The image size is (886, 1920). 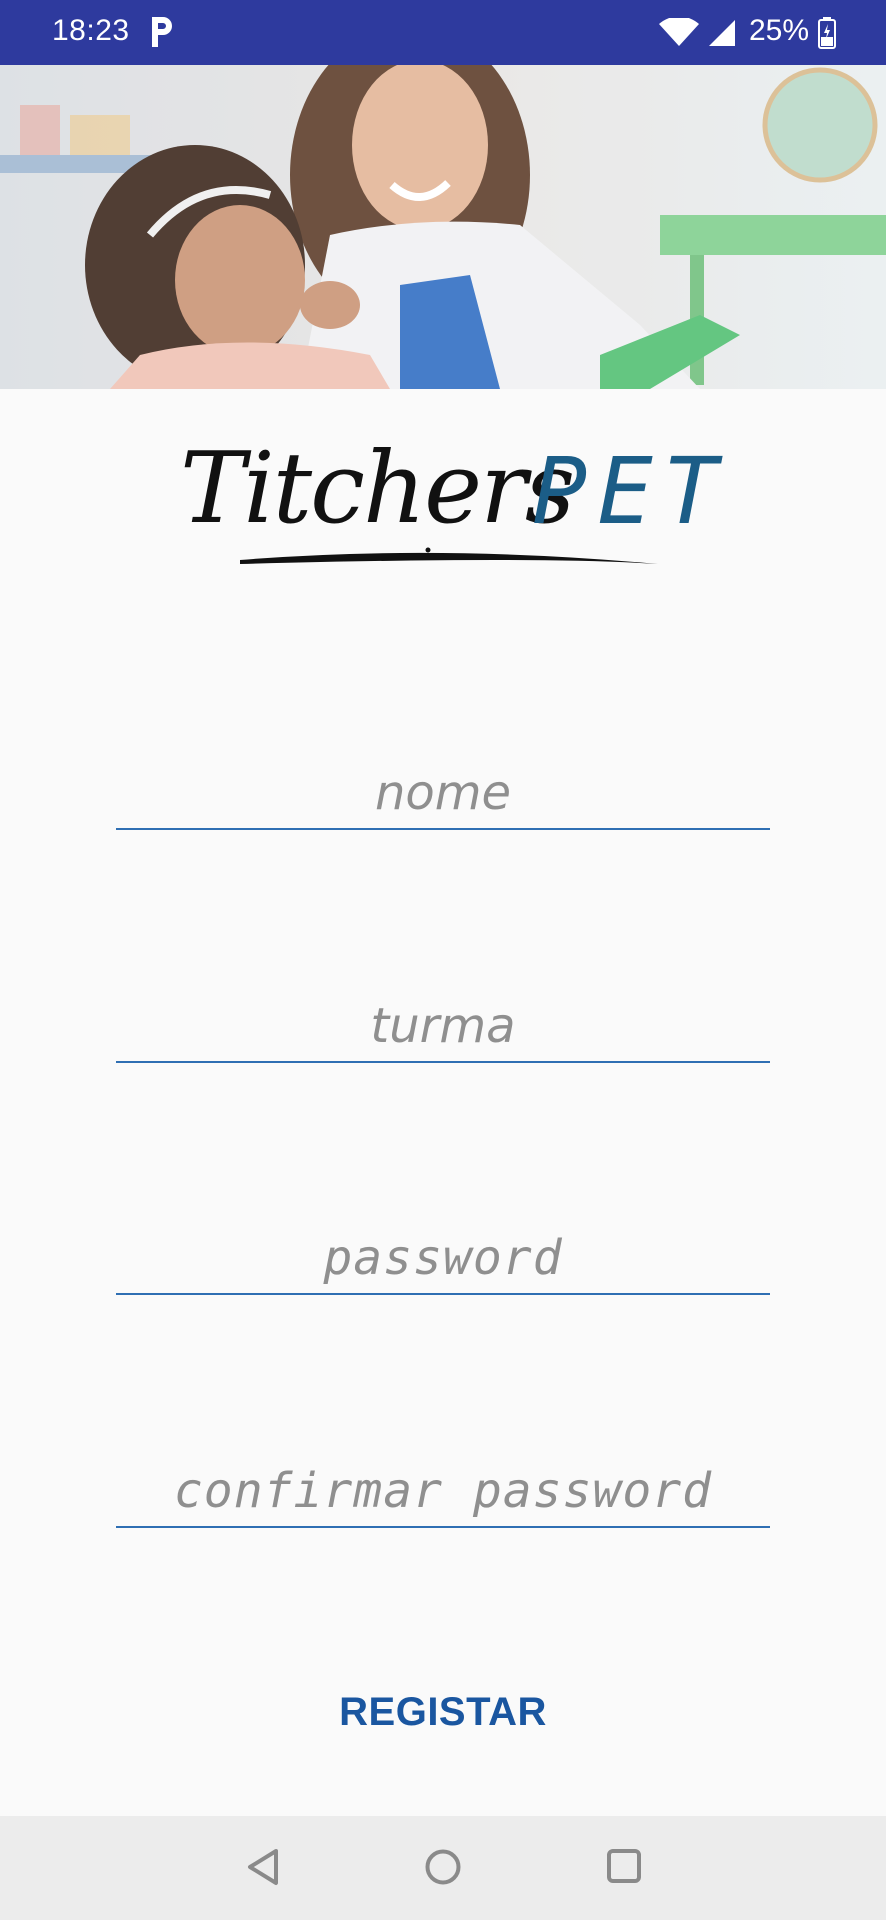 What do you see at coordinates (377, 489) in the screenshot?
I see `logo-text-titchers: Titchers` at bounding box center [377, 489].